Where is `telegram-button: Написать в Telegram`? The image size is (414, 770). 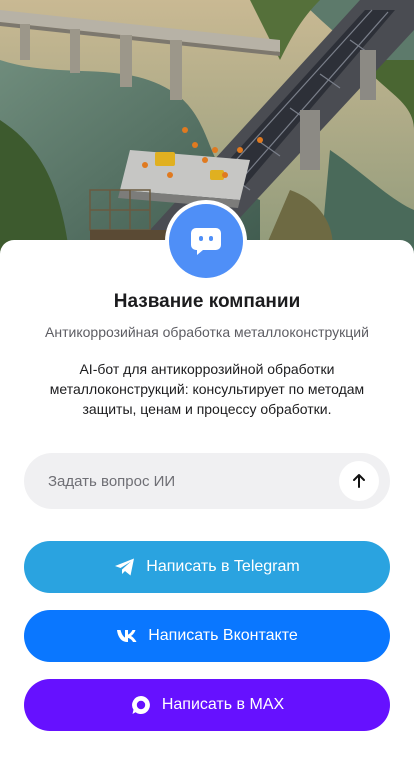 telegram-button: Написать в Telegram is located at coordinates (207, 567).